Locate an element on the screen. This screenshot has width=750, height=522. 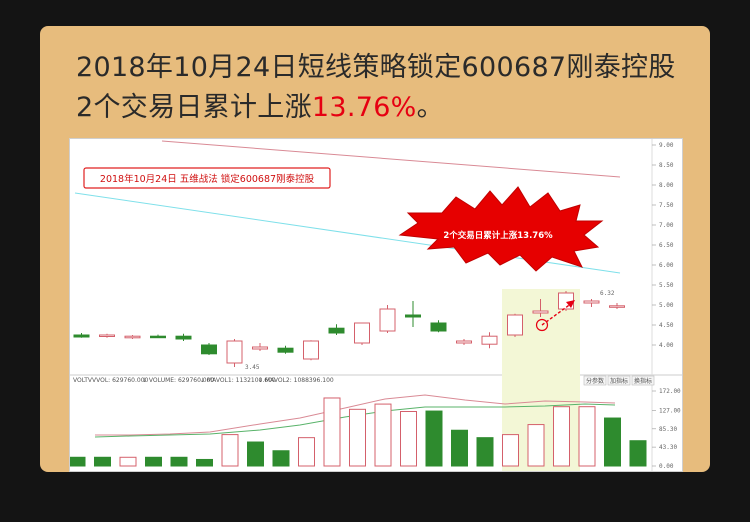
price-tick-label: 6.50 is located at coordinates (666, 245).